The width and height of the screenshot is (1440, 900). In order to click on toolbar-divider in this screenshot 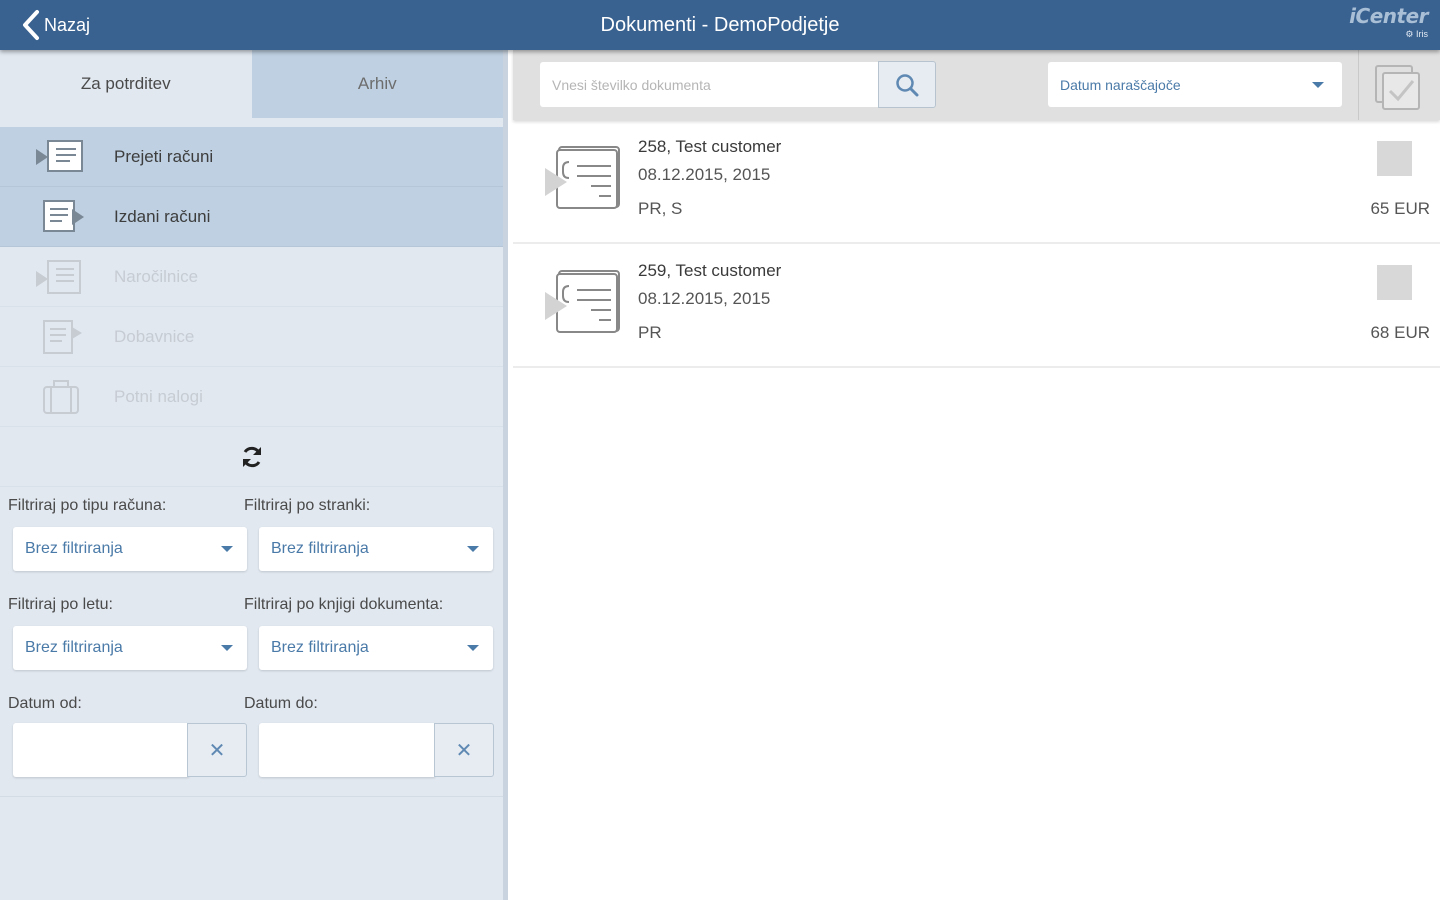, I will do `click(1358, 85)`.